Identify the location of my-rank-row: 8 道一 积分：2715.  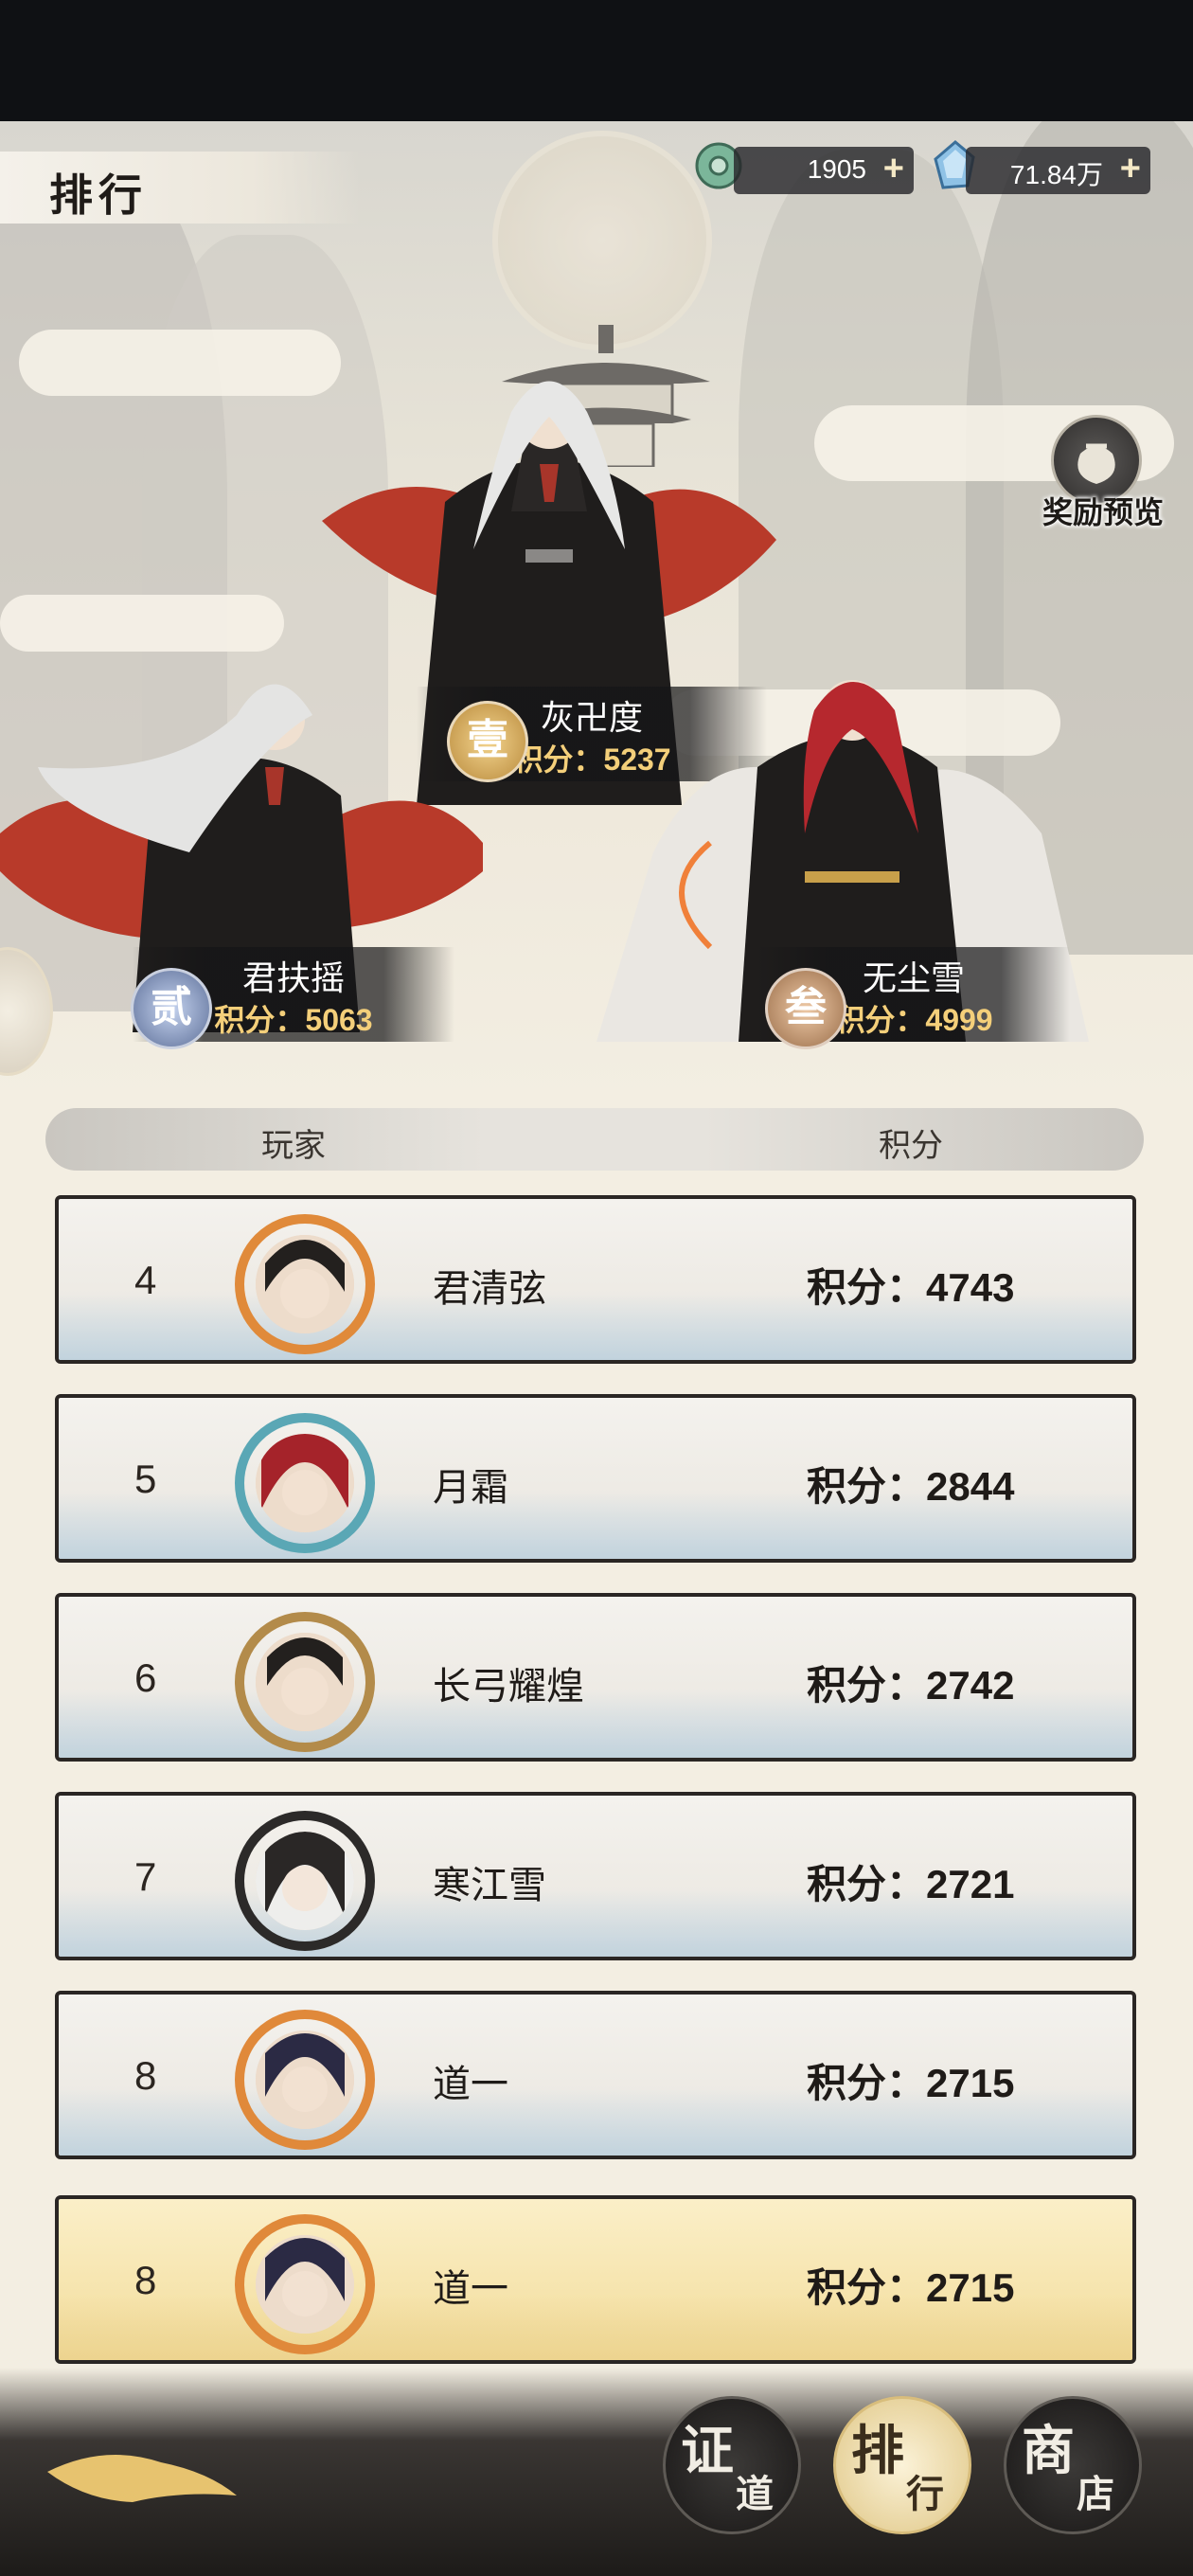
(595, 2279).